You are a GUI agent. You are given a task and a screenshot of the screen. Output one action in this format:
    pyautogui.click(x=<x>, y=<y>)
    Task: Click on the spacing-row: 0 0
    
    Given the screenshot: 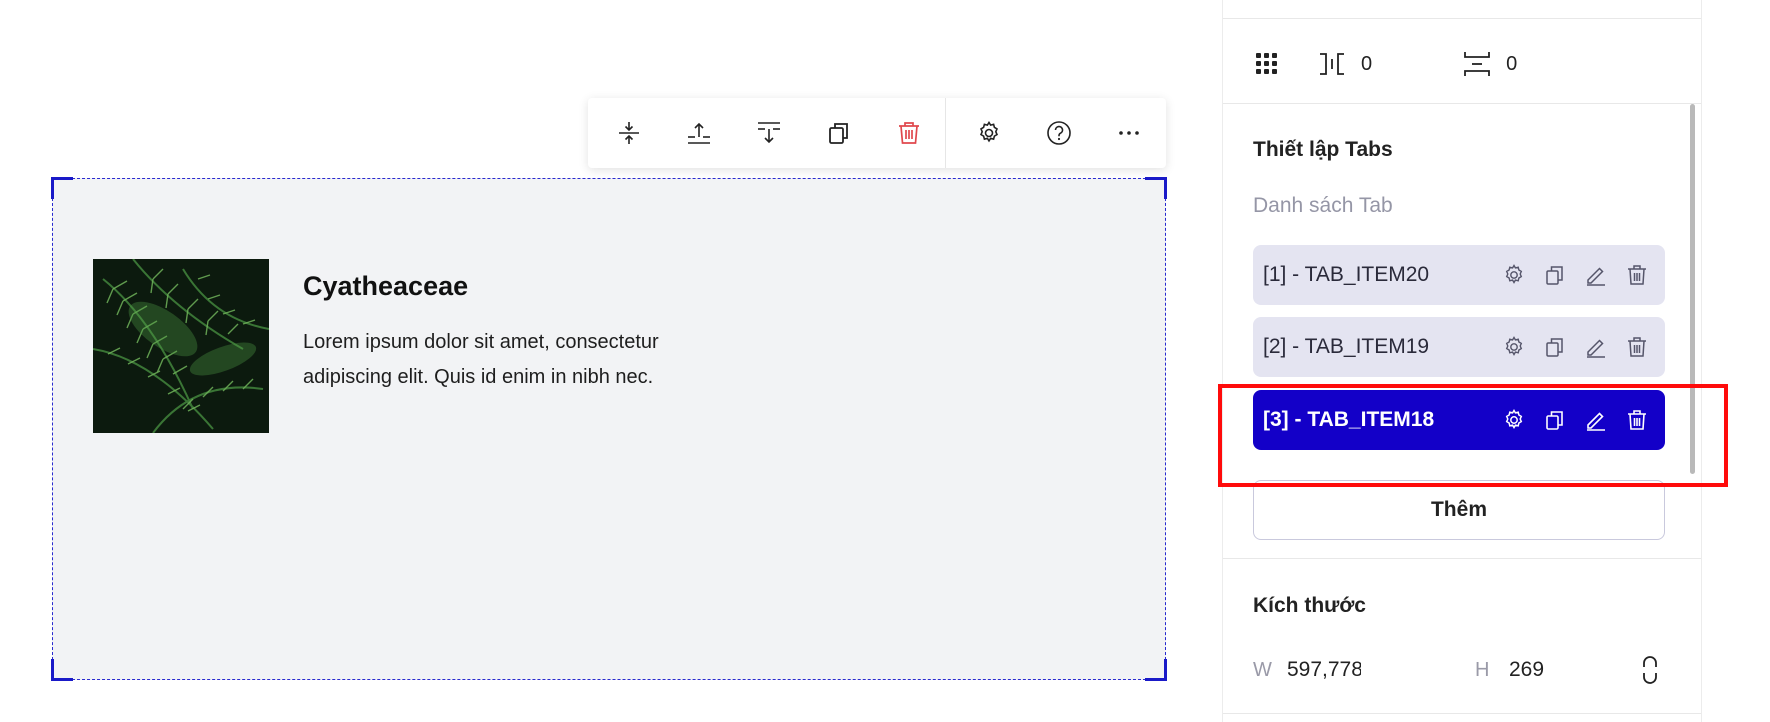 What is the action you would take?
    pyautogui.click(x=1463, y=64)
    